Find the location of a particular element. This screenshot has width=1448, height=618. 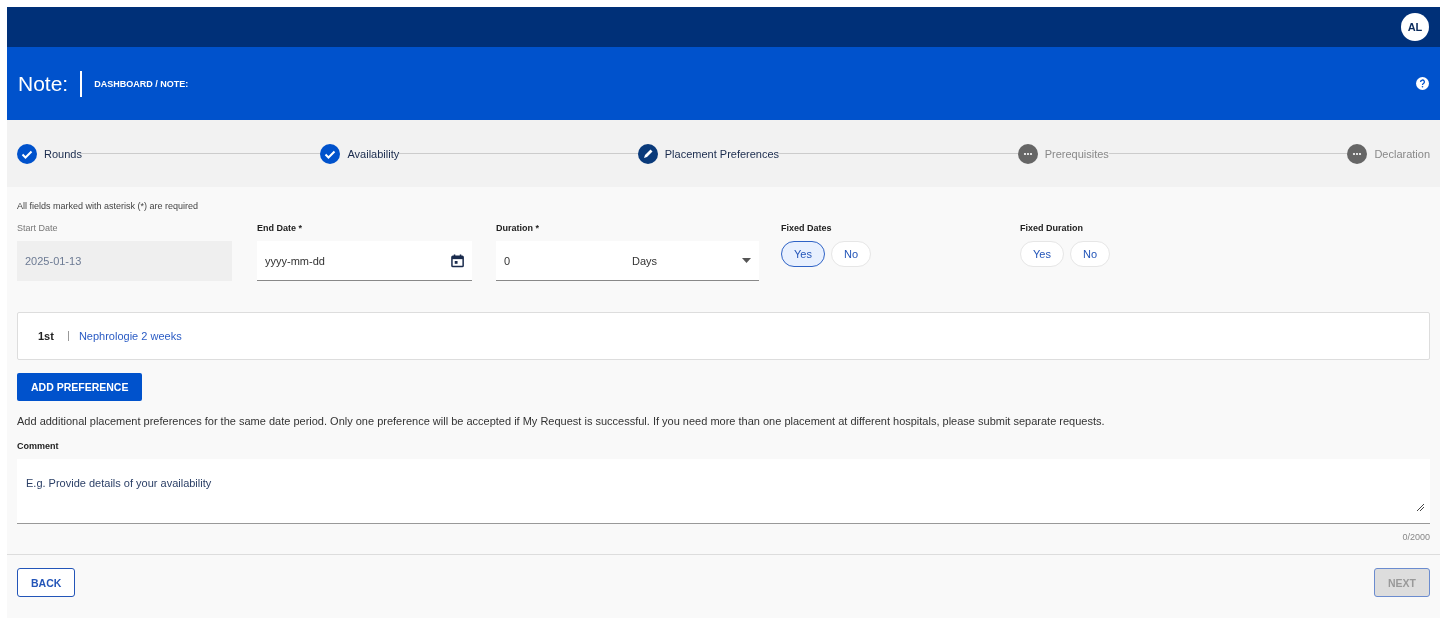

preference-name: Nephrologie 2 weeks is located at coordinates (124, 336).